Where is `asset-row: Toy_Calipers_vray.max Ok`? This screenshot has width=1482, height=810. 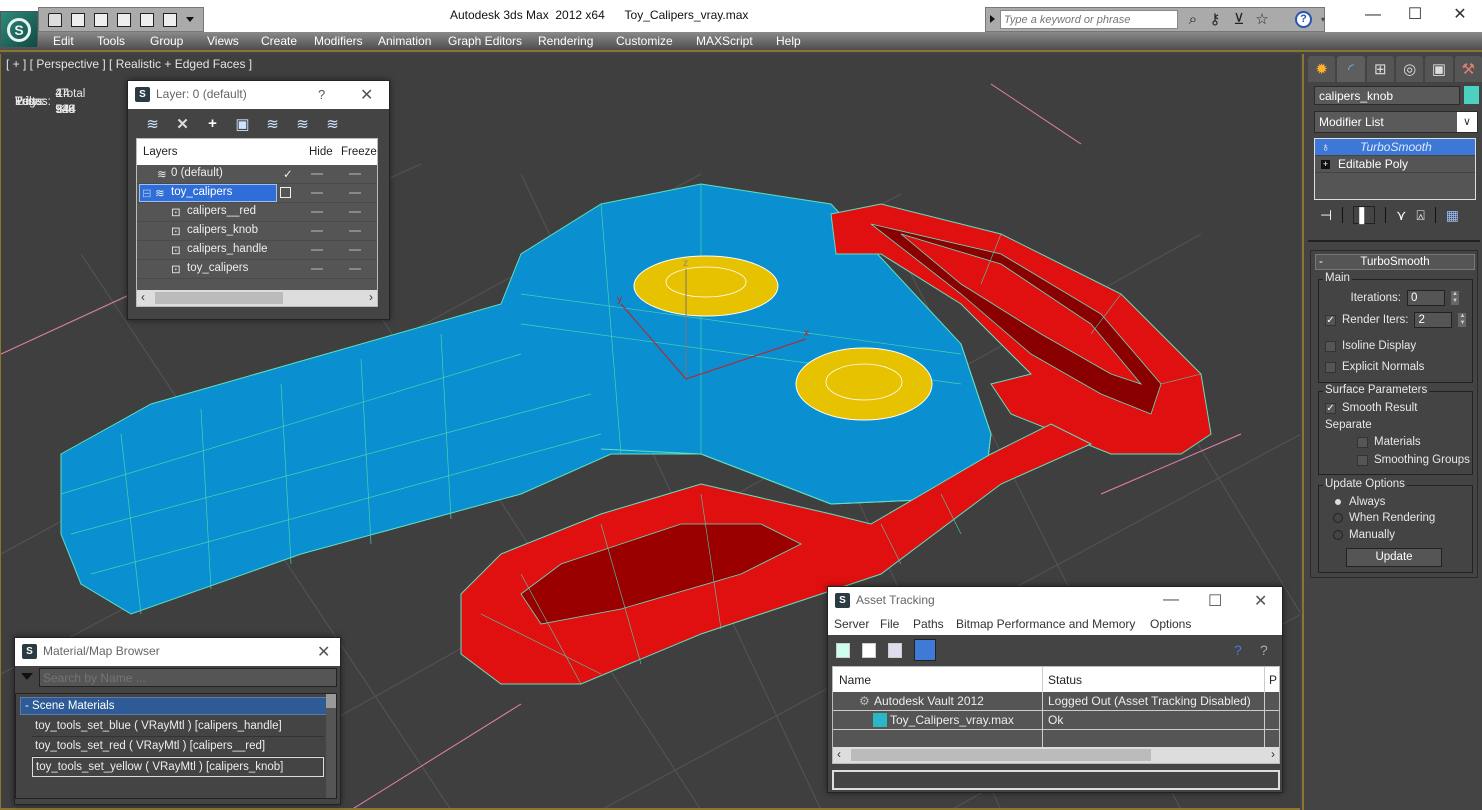
asset-row: Toy_Calipers_vray.max Ok is located at coordinates (1056, 720).